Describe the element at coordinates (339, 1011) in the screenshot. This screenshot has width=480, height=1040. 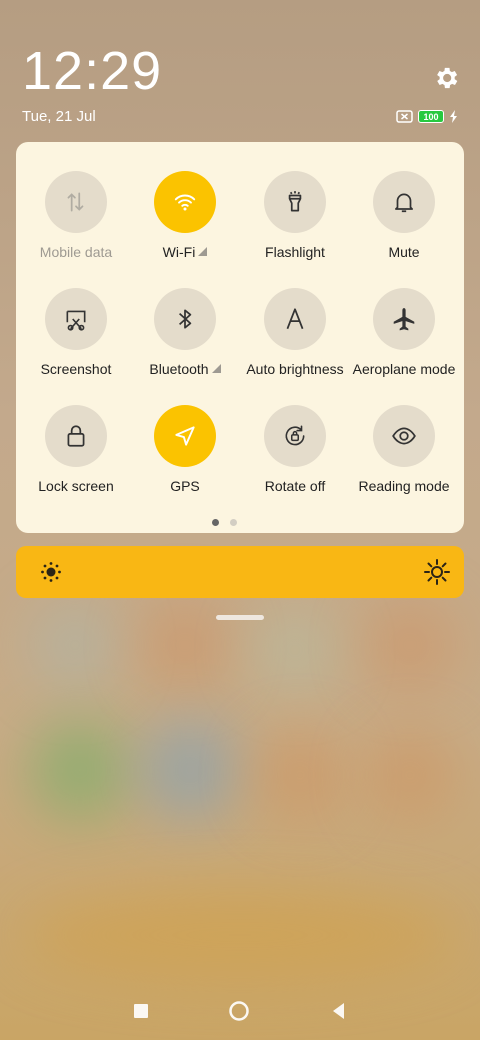
I see `back-button-icon` at that location.